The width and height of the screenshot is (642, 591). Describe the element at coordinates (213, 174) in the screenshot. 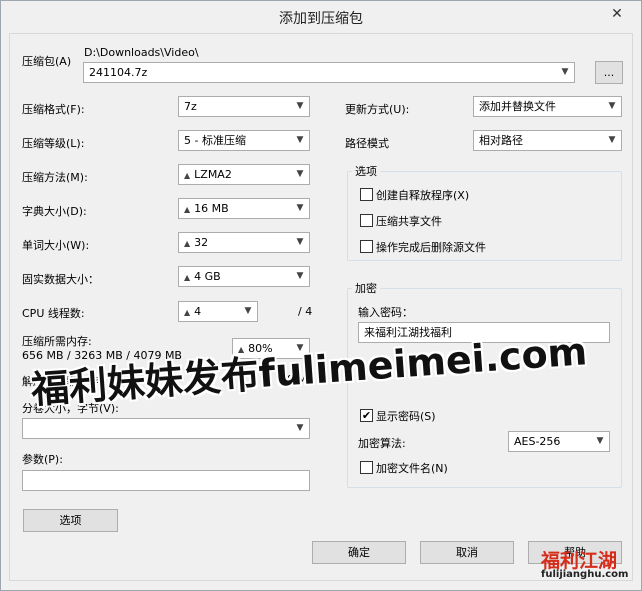

I see `method-value: LZMA2` at that location.